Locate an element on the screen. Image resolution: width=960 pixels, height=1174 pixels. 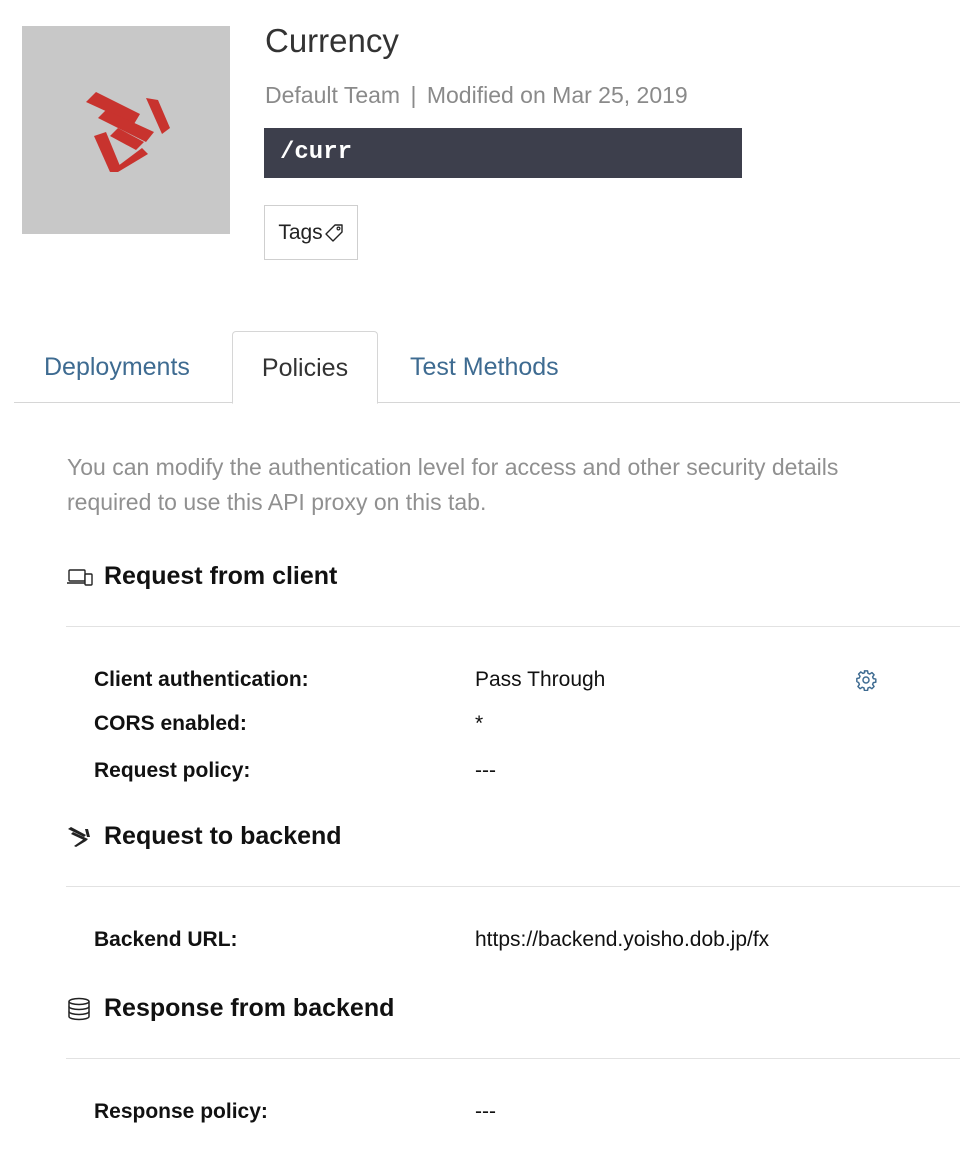
cors-enabled-value: * is located at coordinates (479, 723).